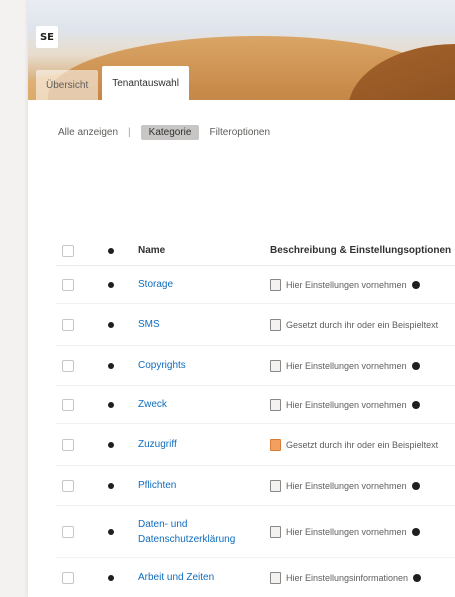  What do you see at coordinates (151, 250) in the screenshot?
I see `column-header-name: Name` at bounding box center [151, 250].